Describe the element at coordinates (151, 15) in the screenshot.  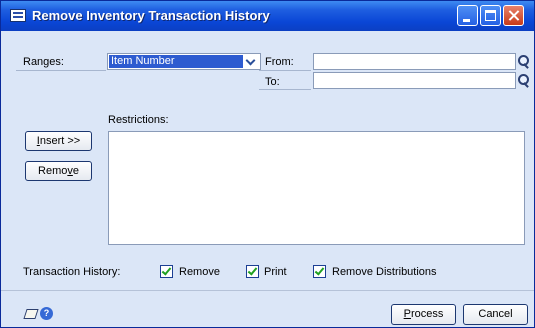
I see `window-title: Remove Inventory Transaction History` at that location.